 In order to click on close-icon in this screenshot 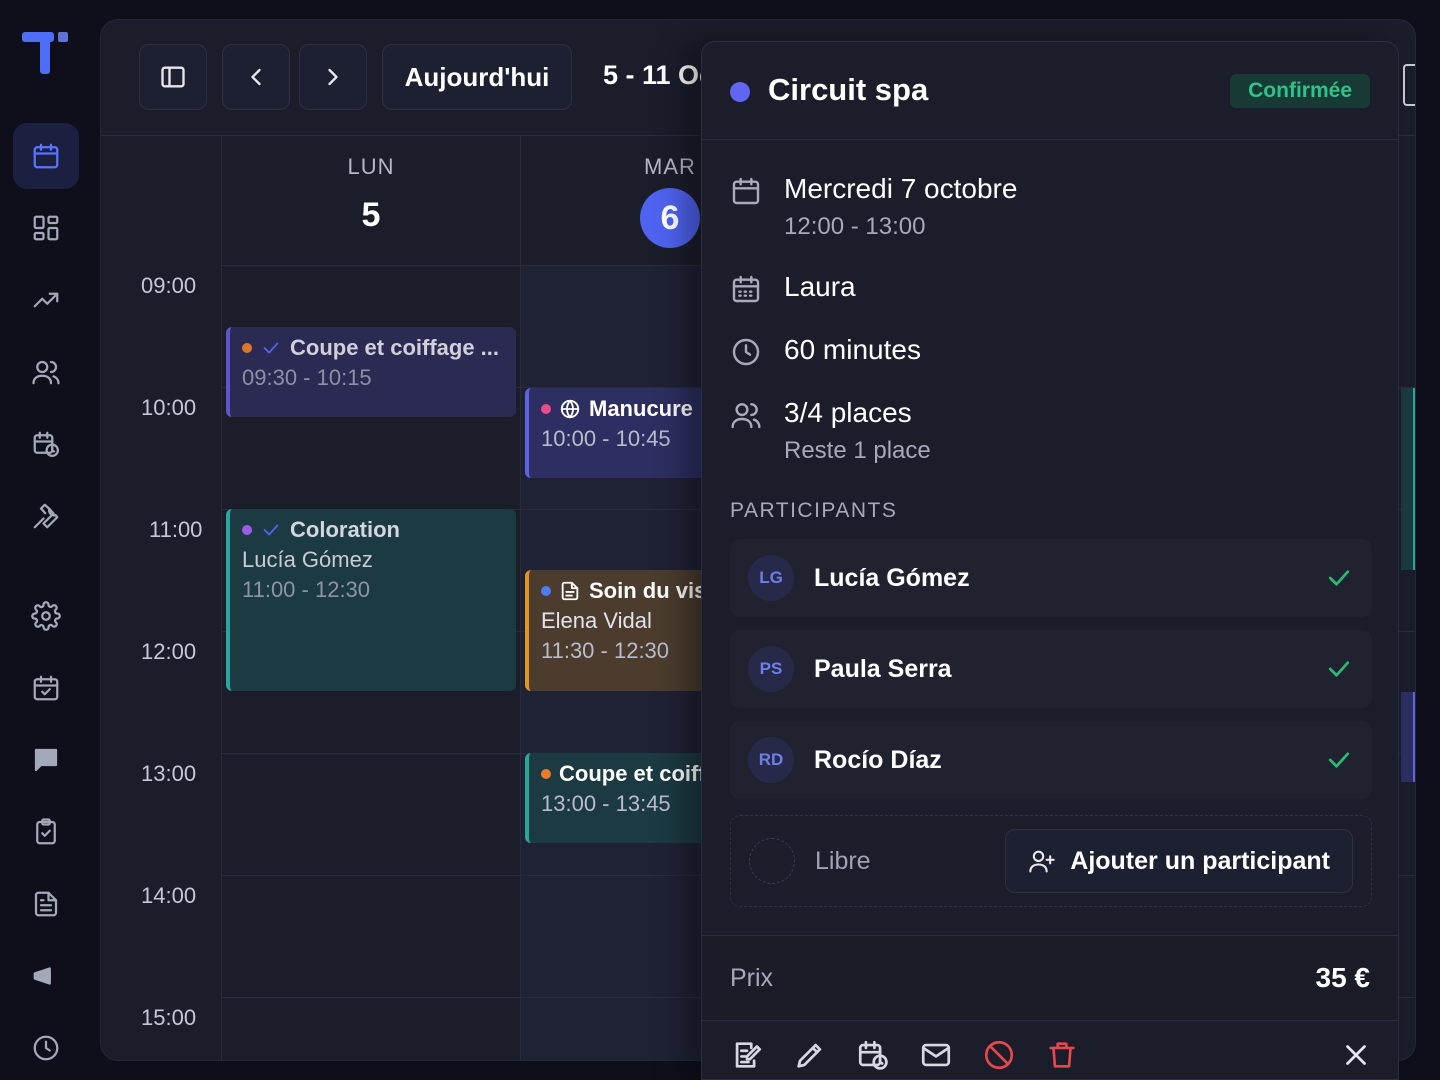, I will do `click(1356, 1055)`.